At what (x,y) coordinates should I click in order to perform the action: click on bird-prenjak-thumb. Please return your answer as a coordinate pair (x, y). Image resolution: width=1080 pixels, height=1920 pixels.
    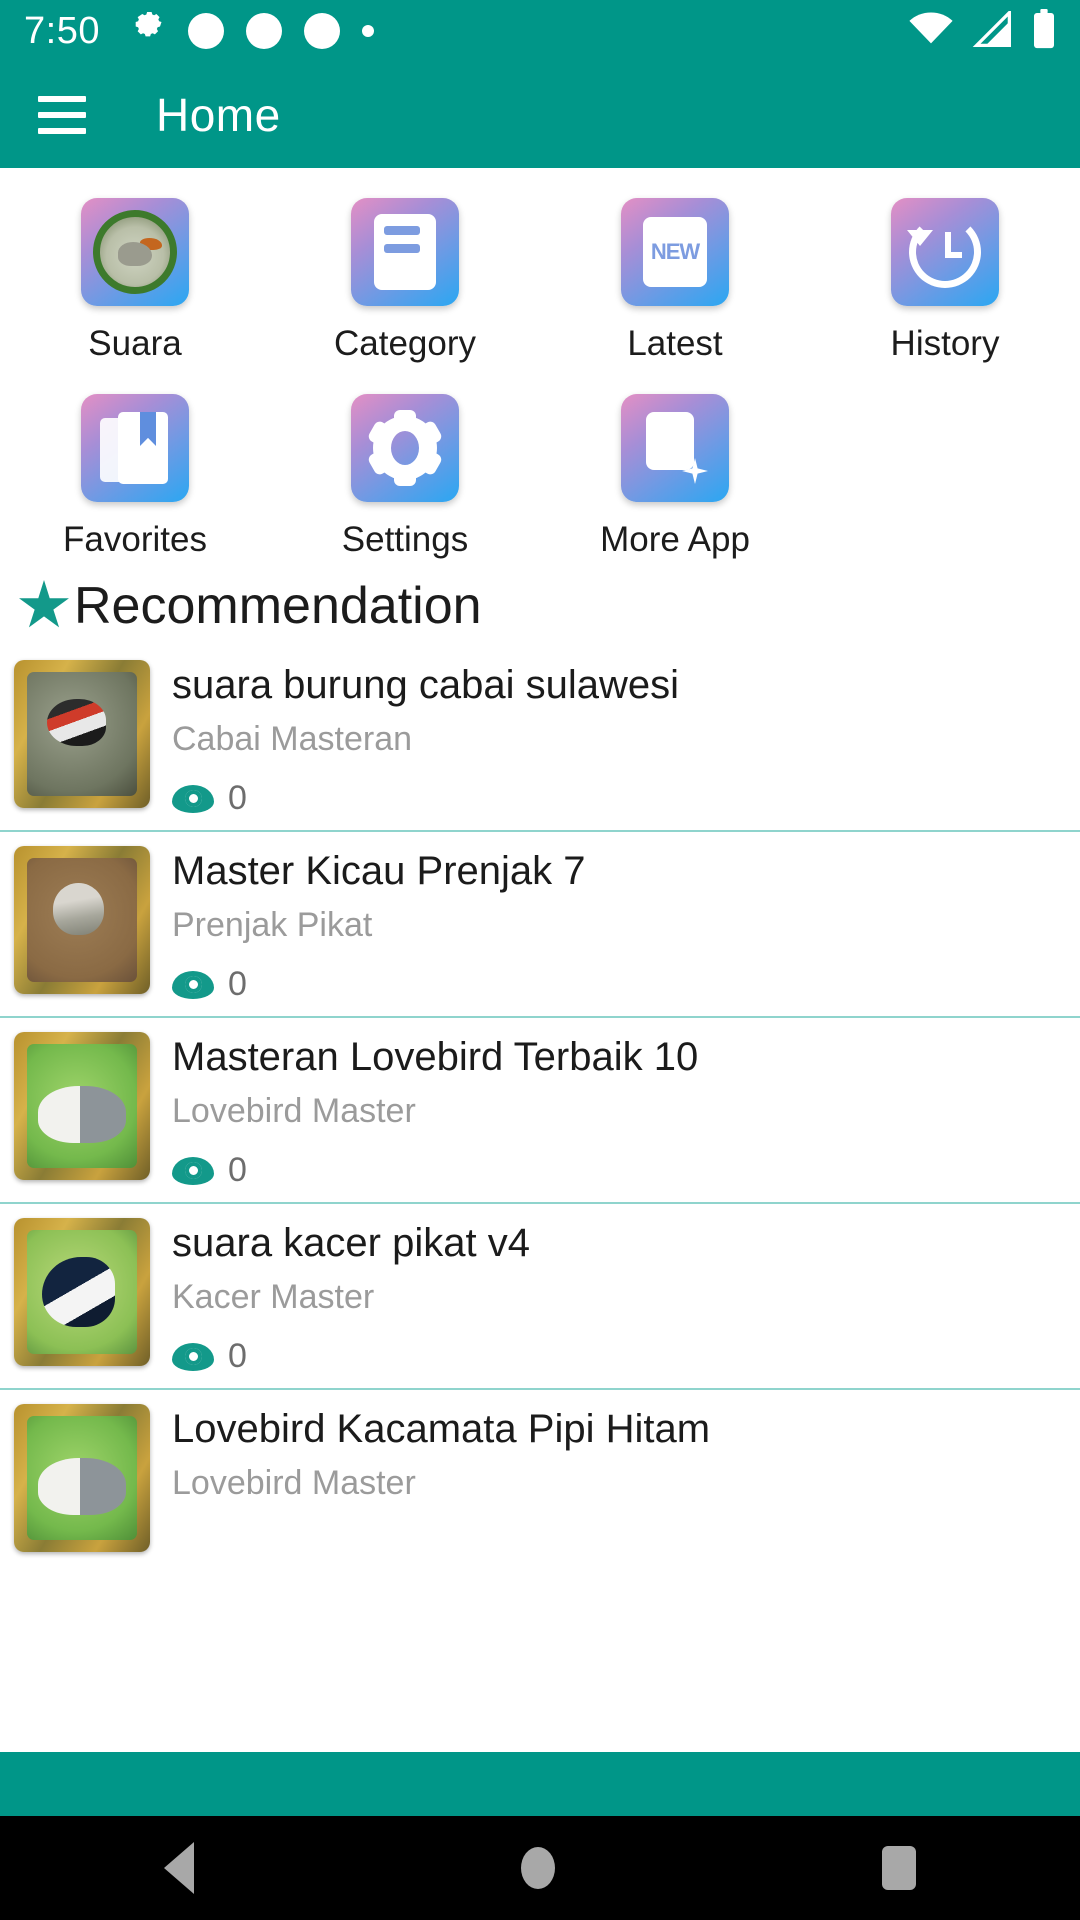
    Looking at the image, I should click on (82, 920).